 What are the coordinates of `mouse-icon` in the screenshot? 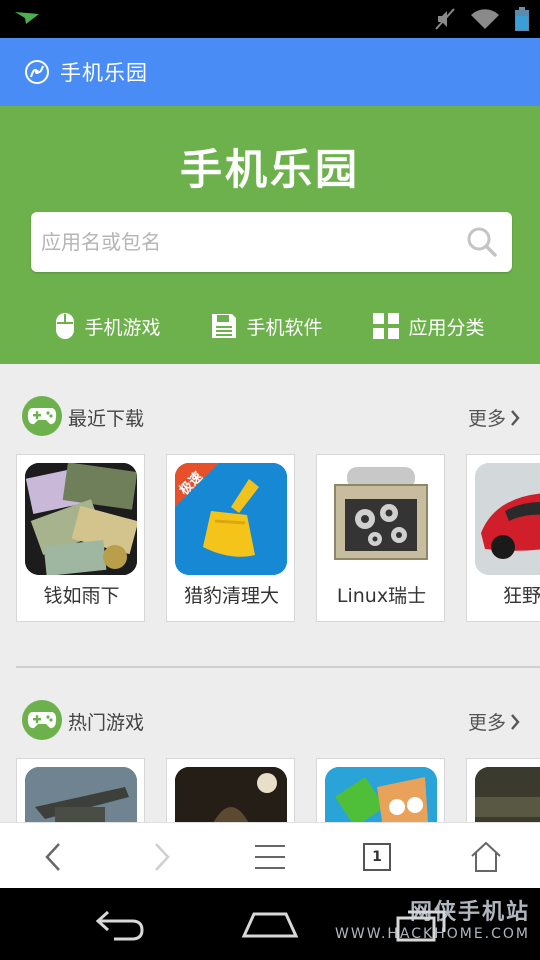 It's located at (65, 326).